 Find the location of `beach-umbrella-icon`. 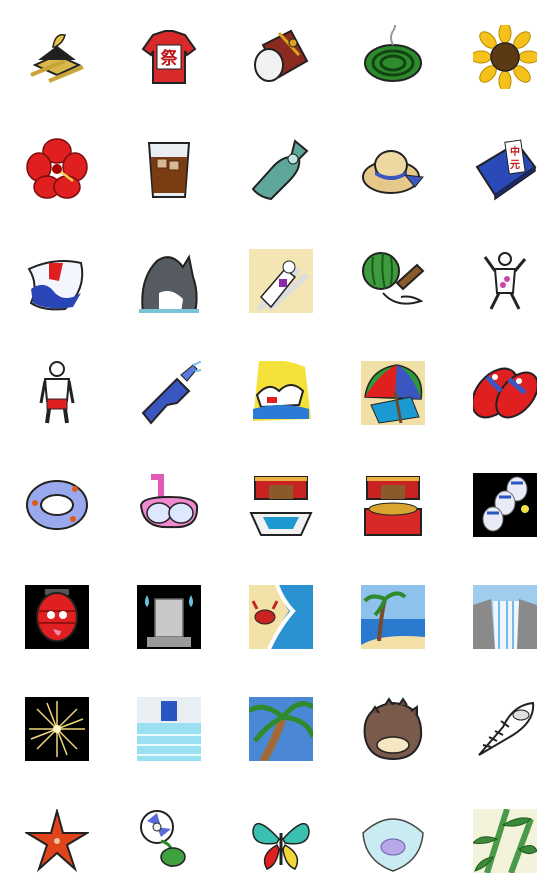

beach-umbrella-icon is located at coordinates (393, 393).